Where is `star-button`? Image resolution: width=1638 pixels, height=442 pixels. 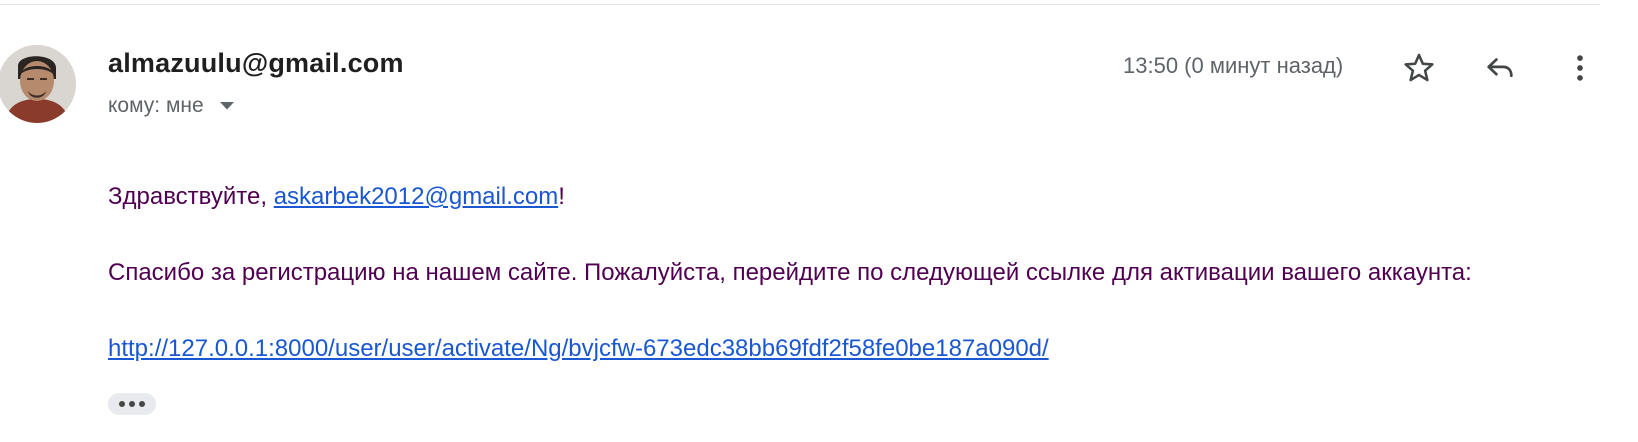
star-button is located at coordinates (1419, 68).